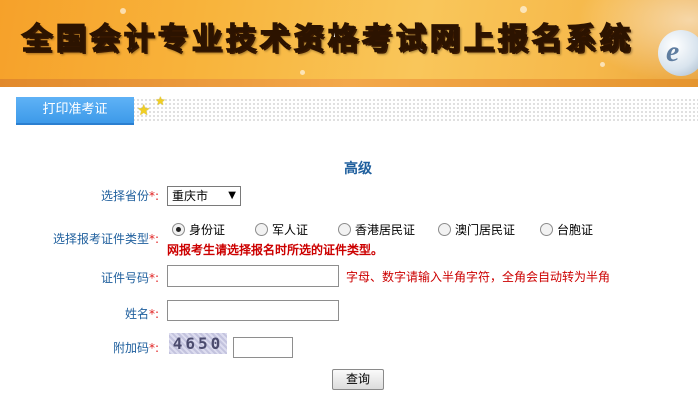 The width and height of the screenshot is (698, 409). What do you see at coordinates (275, 250) in the screenshot?
I see `id-type-warning: 网报考生请选择报名时所选的证件类型。` at bounding box center [275, 250].